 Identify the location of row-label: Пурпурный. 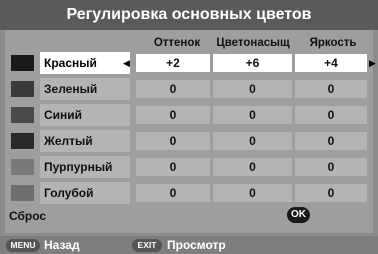
(78, 167).